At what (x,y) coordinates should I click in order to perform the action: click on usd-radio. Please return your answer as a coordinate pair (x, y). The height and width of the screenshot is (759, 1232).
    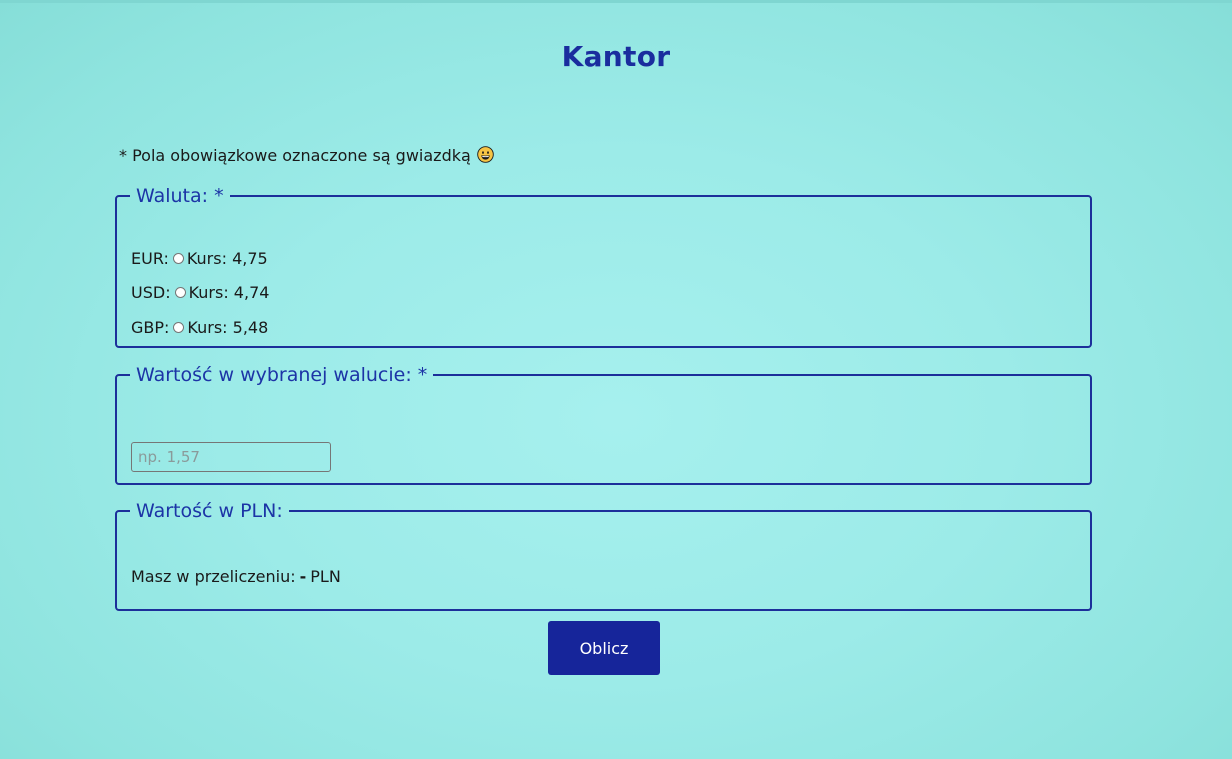
    Looking at the image, I should click on (180, 292).